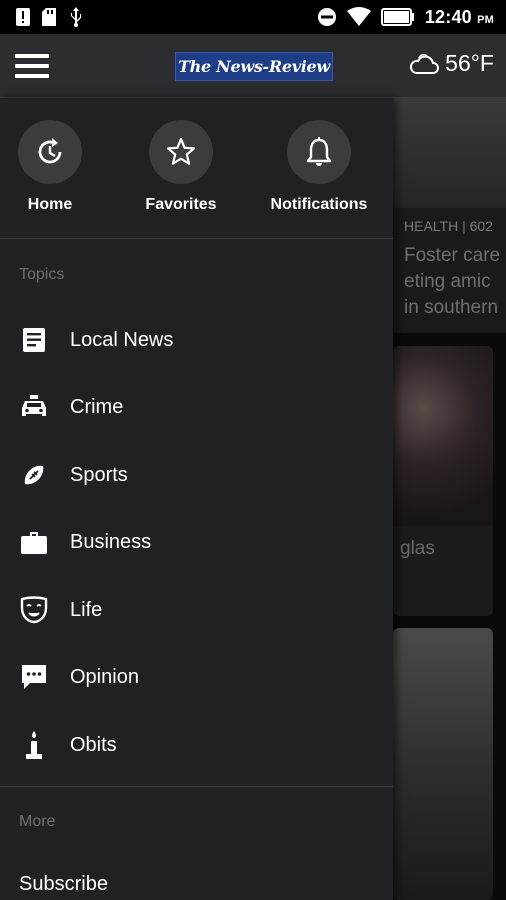  Describe the element at coordinates (34, 610) in the screenshot. I see `theater-mask-icon` at that location.